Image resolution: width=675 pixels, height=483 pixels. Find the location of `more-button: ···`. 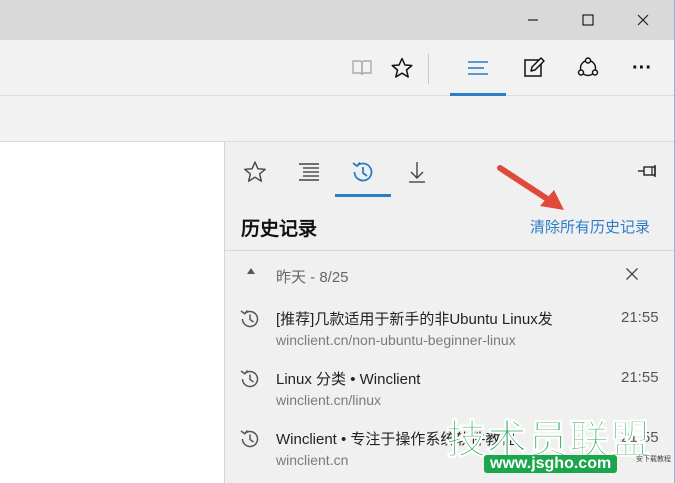

more-button: ··· is located at coordinates (642, 68).